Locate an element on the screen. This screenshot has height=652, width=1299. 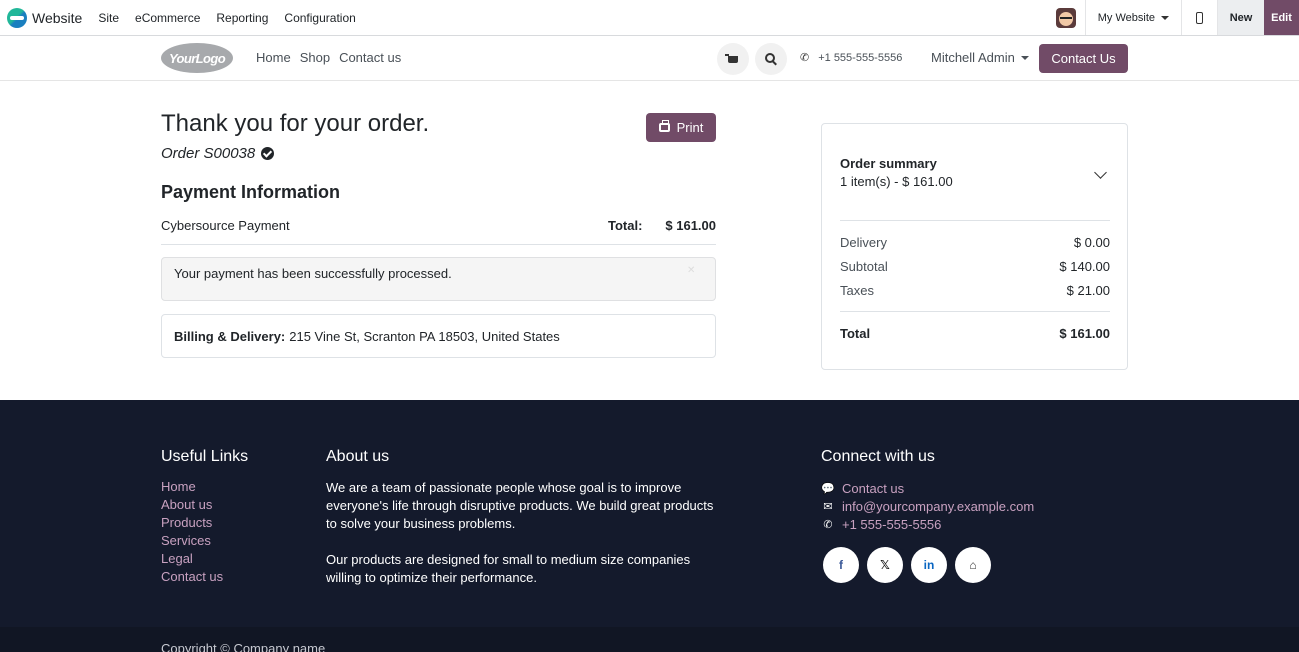
summary-row-label: Subtotal is located at coordinates (864, 266).